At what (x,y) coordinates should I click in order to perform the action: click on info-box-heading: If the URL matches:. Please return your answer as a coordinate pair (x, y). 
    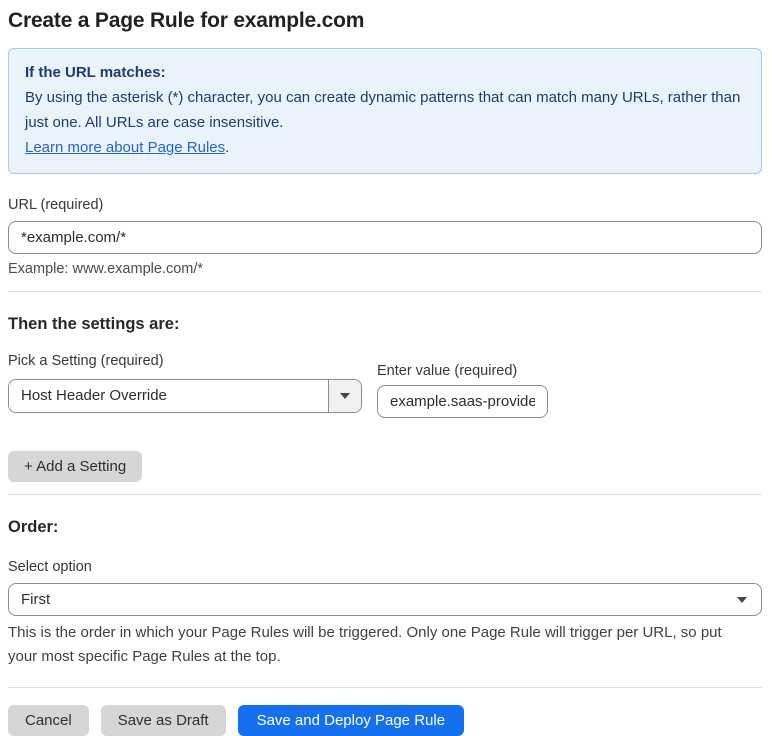
    Looking at the image, I should click on (95, 72).